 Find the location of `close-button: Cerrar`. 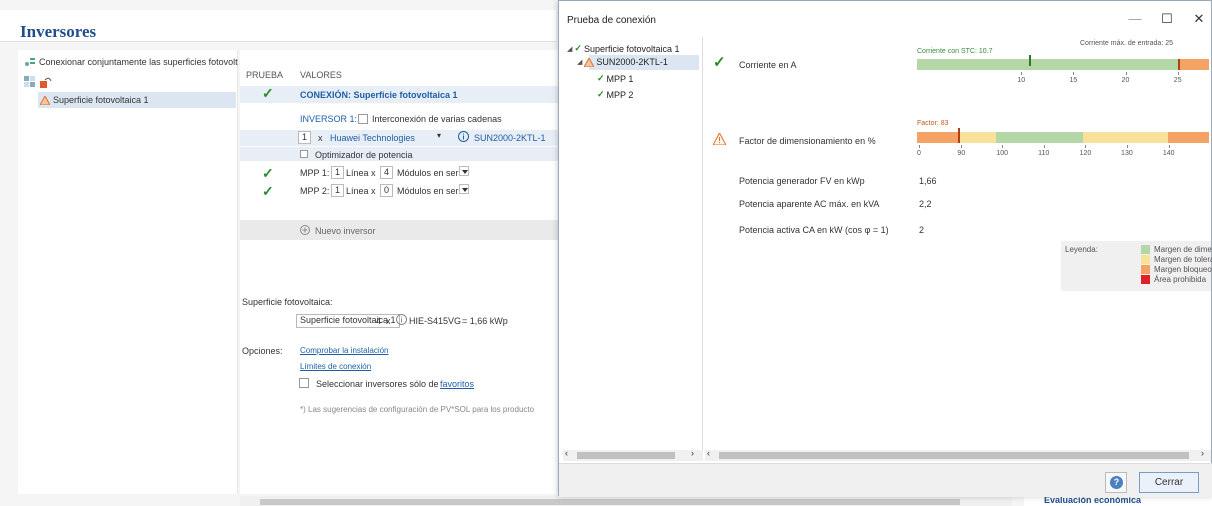

close-button: Cerrar is located at coordinates (1169, 482).